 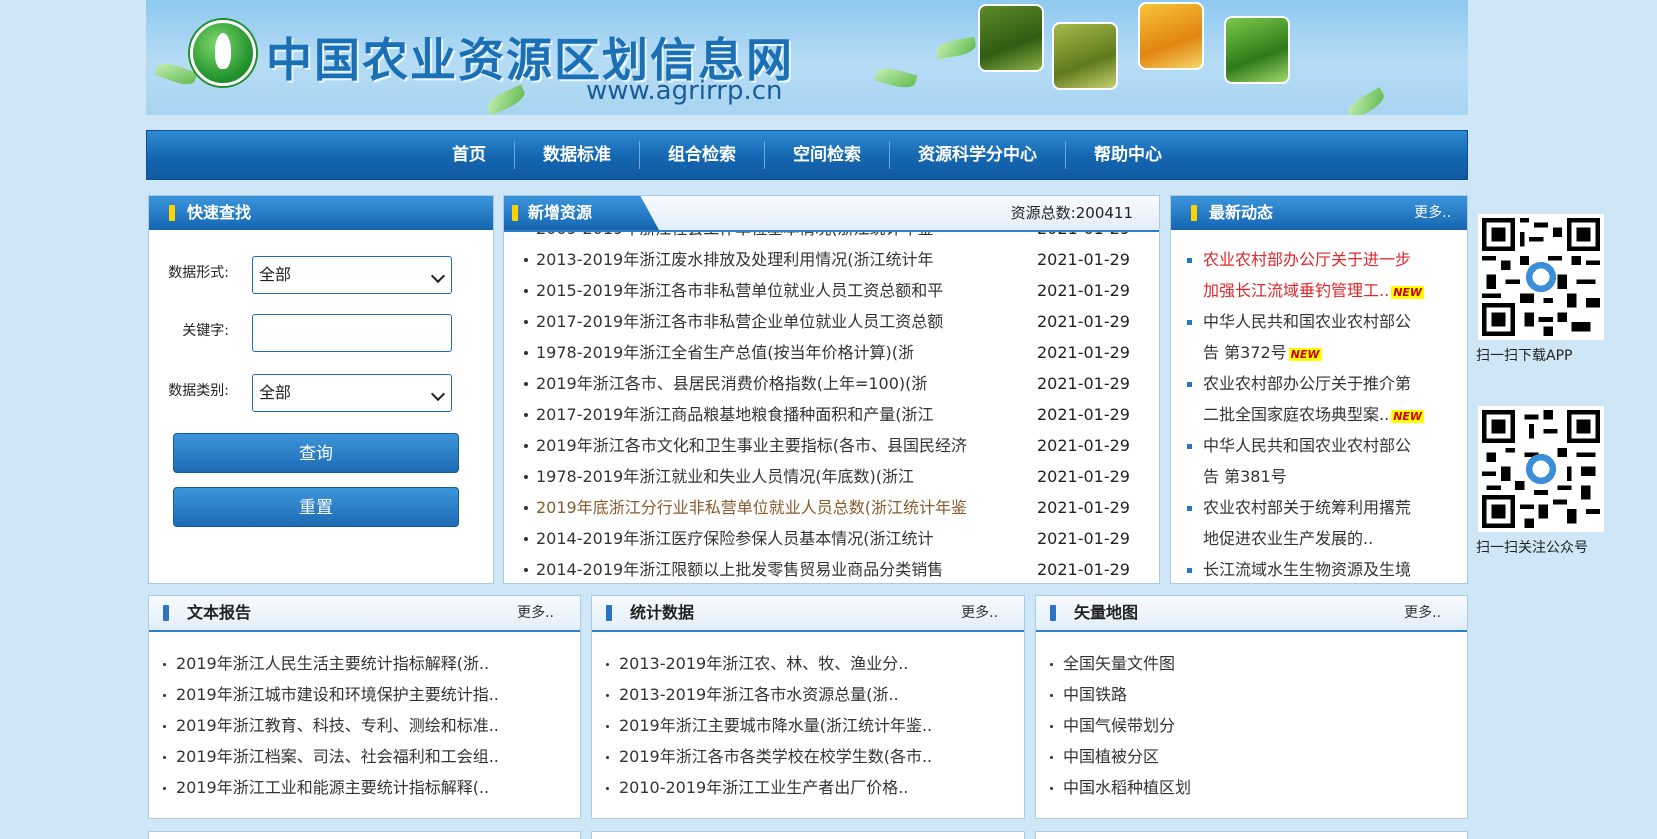 I want to click on list-item: 中国植被分区, so click(x=1102, y=756).